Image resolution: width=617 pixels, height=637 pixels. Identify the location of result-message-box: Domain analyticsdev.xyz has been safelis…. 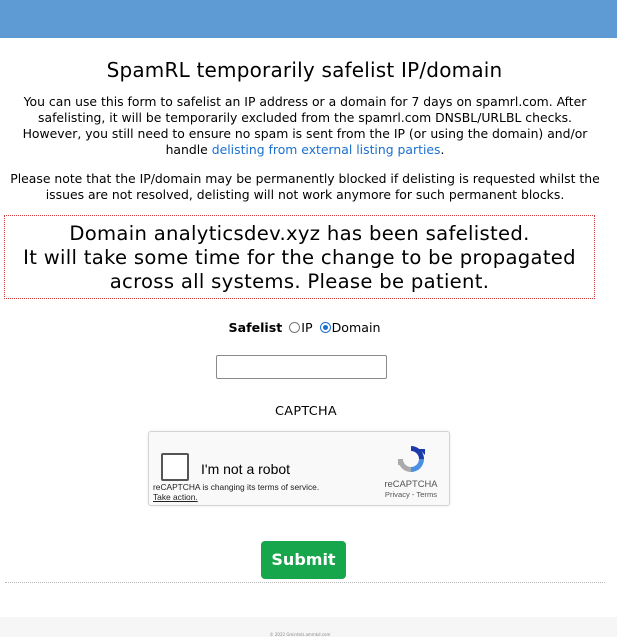
(299, 257).